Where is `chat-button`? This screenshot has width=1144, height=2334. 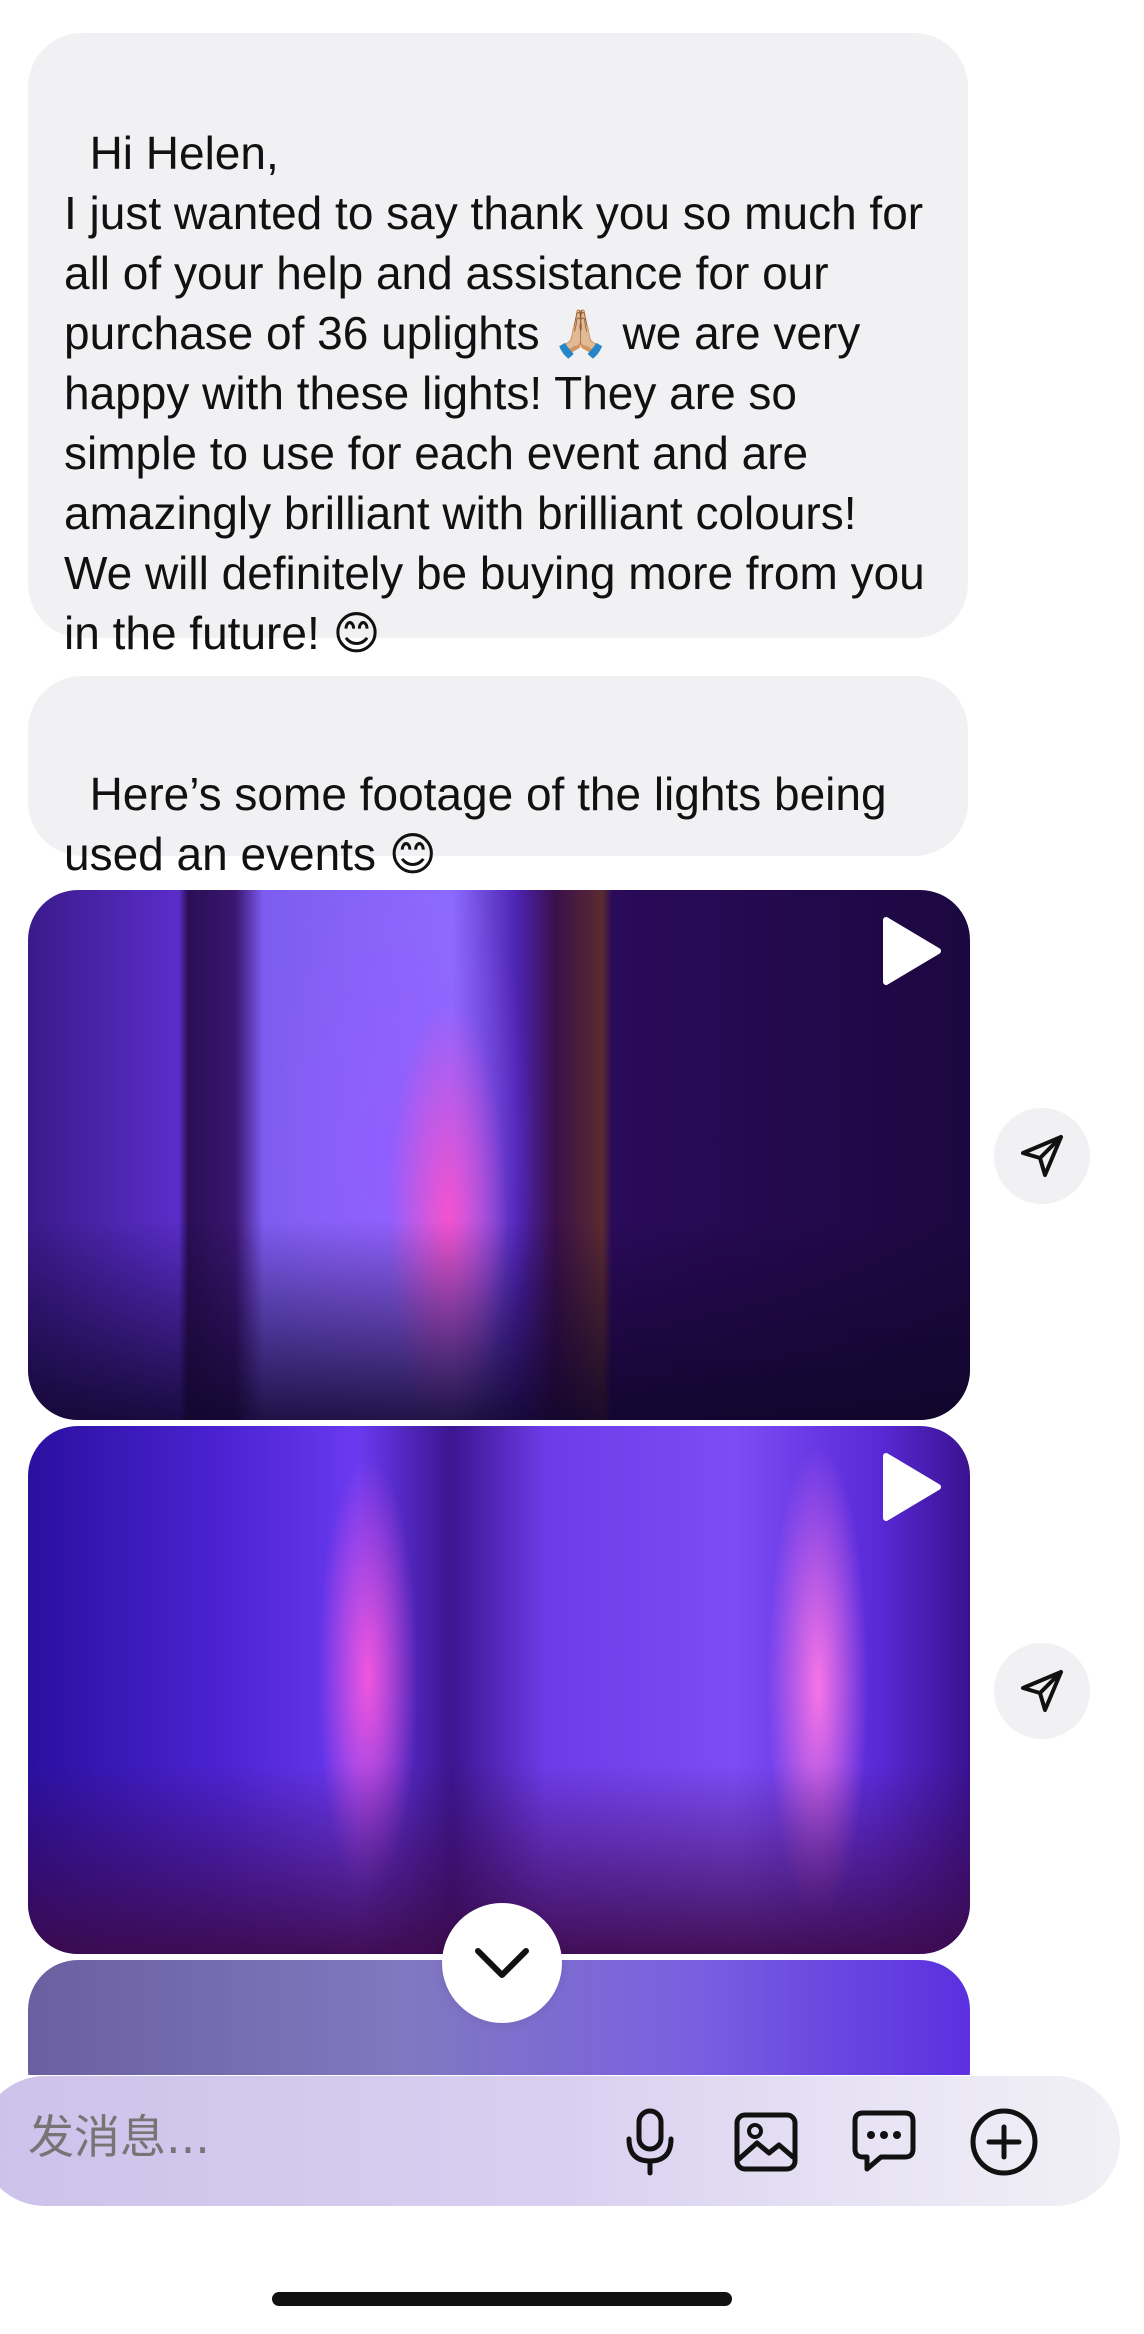 chat-button is located at coordinates (884, 2142).